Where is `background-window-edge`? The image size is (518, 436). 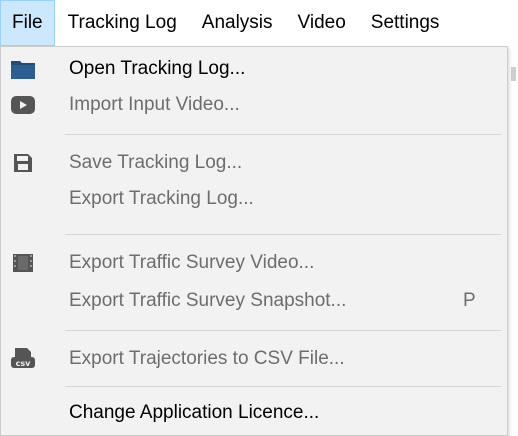 background-window-edge is located at coordinates (513, 241).